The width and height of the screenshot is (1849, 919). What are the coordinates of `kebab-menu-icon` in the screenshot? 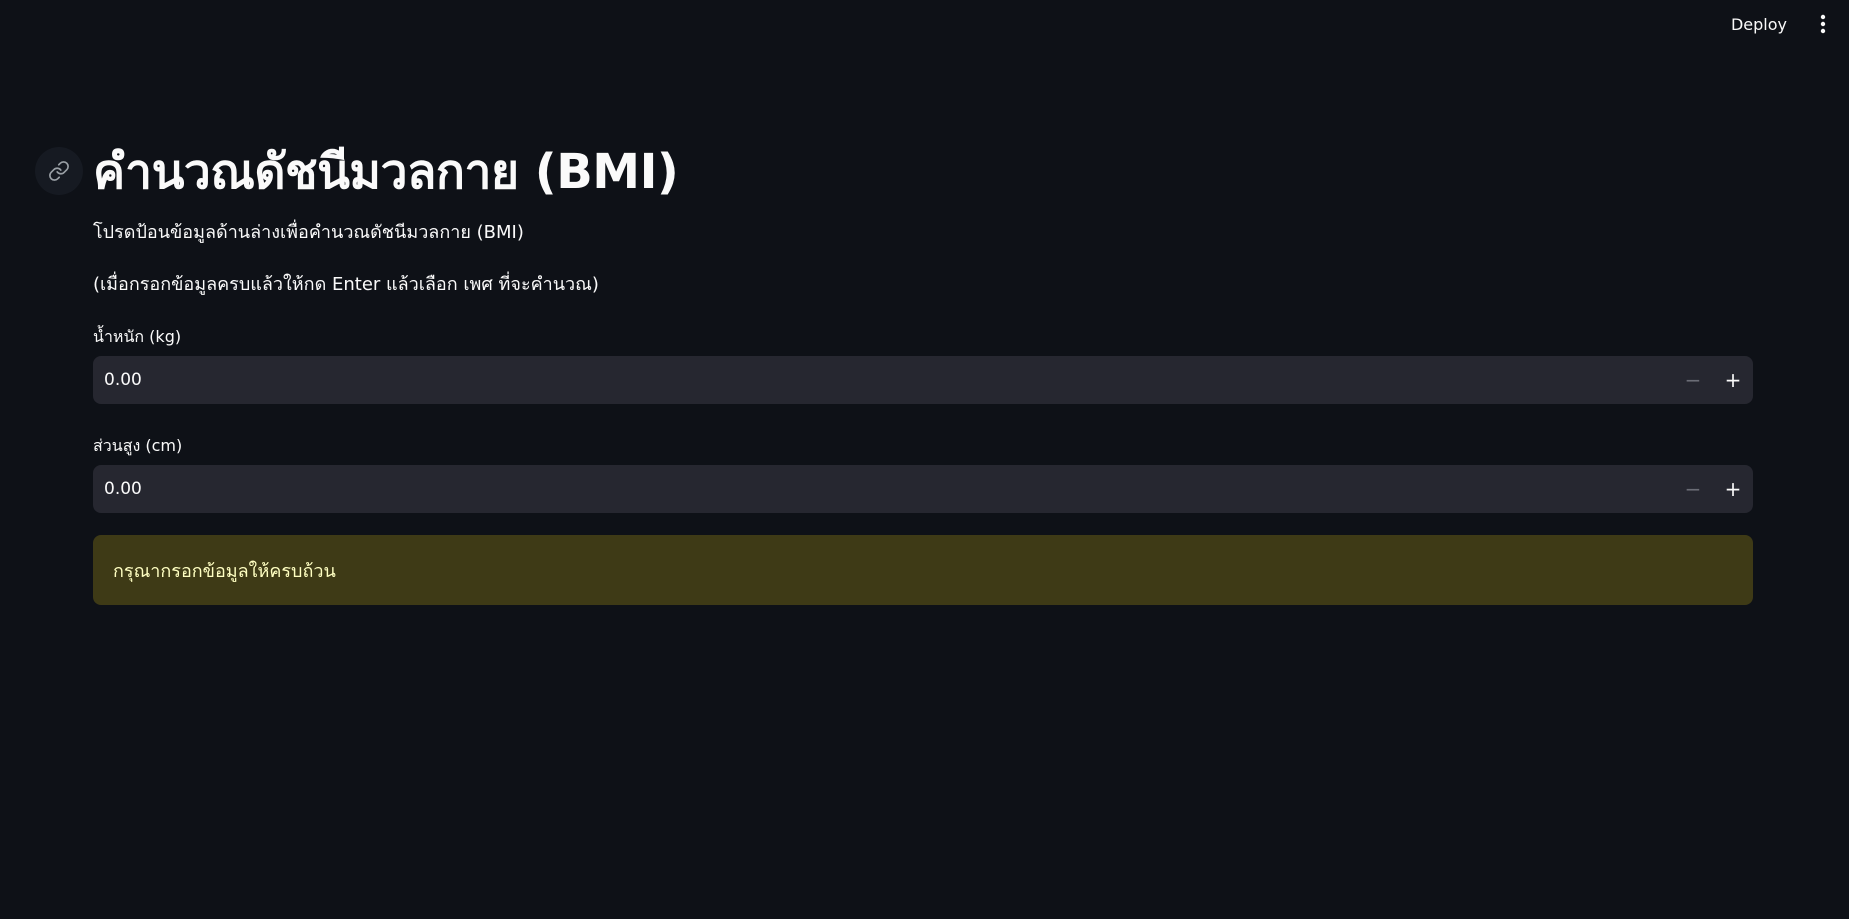 It's located at (1823, 24).